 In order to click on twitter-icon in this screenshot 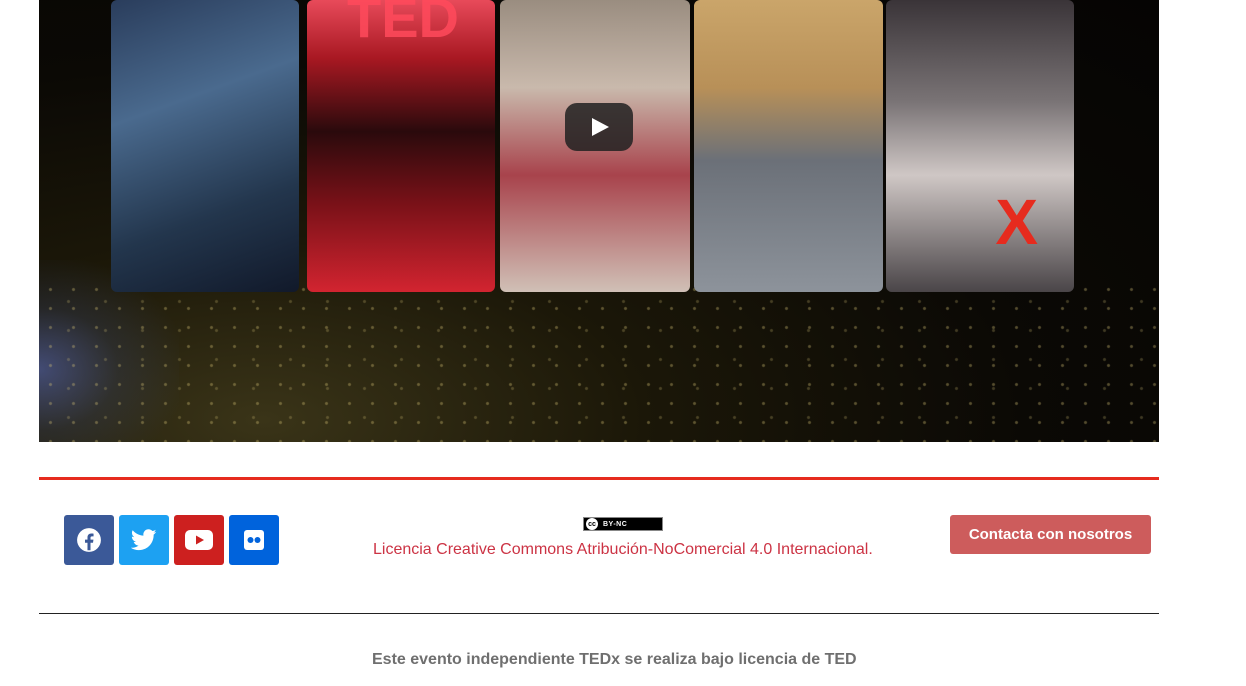, I will do `click(144, 540)`.